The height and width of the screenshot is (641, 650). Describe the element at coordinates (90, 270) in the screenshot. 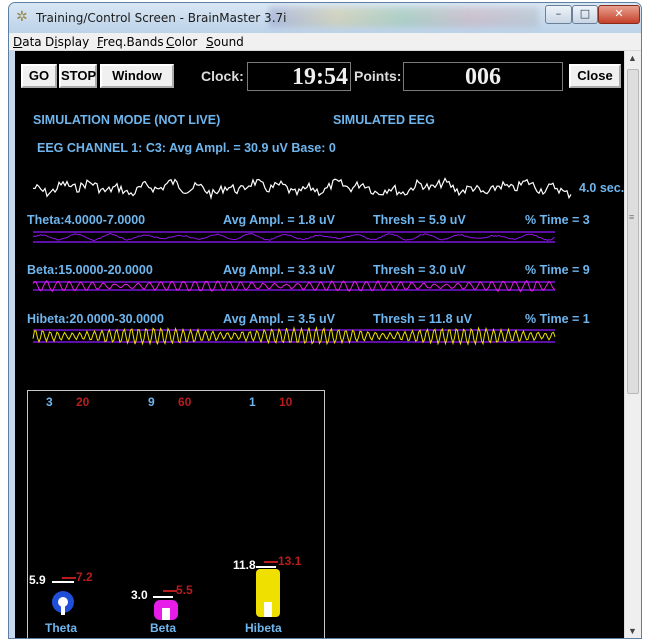

I see `beta-band-label: Beta:15.0000-20.0000` at that location.